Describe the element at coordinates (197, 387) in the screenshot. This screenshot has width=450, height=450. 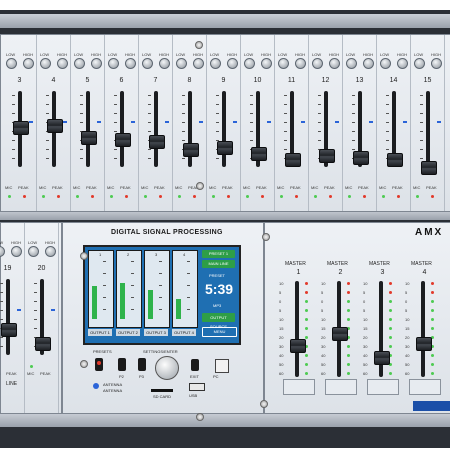
I see `usb-port` at that location.